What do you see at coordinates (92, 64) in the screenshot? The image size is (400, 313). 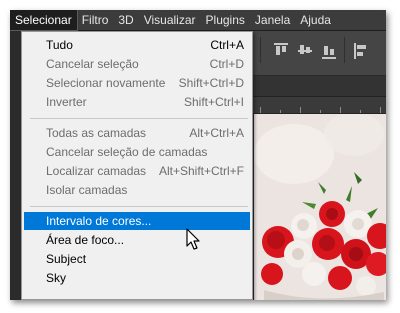 I see `menu-item-label: Cancelar seleção` at bounding box center [92, 64].